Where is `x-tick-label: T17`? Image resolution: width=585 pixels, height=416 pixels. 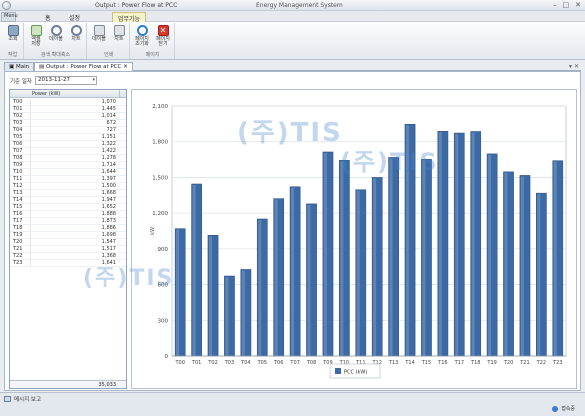
x-tick-label: T17 is located at coordinates (459, 363).